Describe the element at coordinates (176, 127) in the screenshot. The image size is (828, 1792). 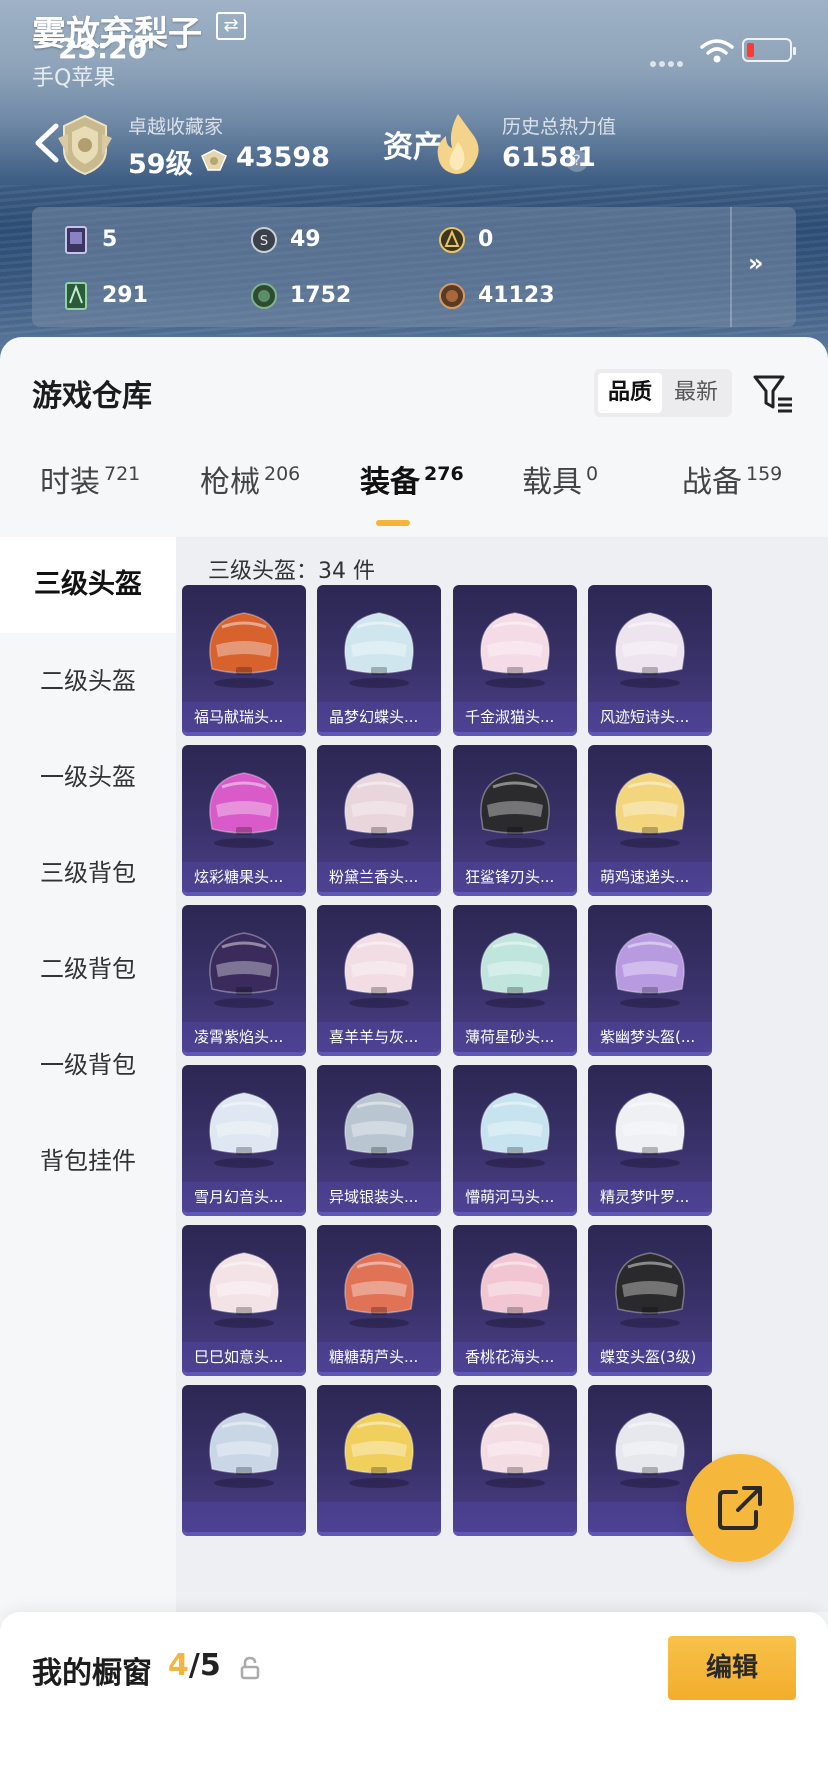
I see `rank-title: 卓越收藏家` at that location.